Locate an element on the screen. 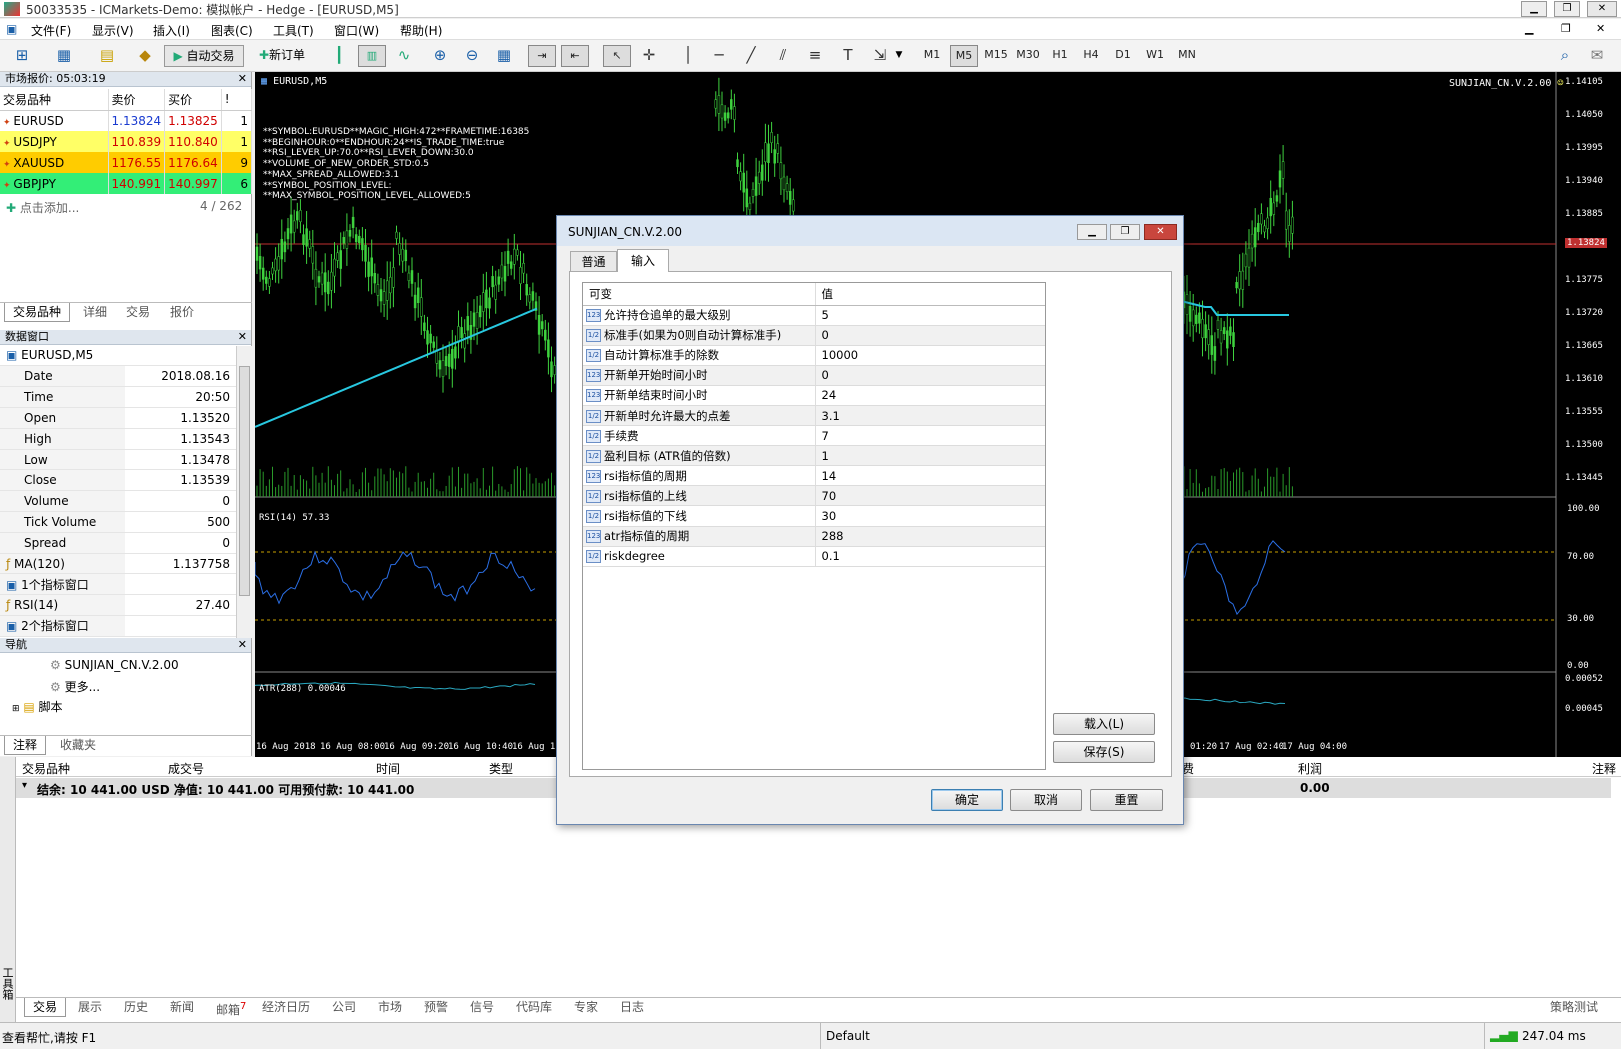 The height and width of the screenshot is (1049, 1621). market-row: ✦ GBPJPY 140.991 140.997 6 is located at coordinates (126, 183).